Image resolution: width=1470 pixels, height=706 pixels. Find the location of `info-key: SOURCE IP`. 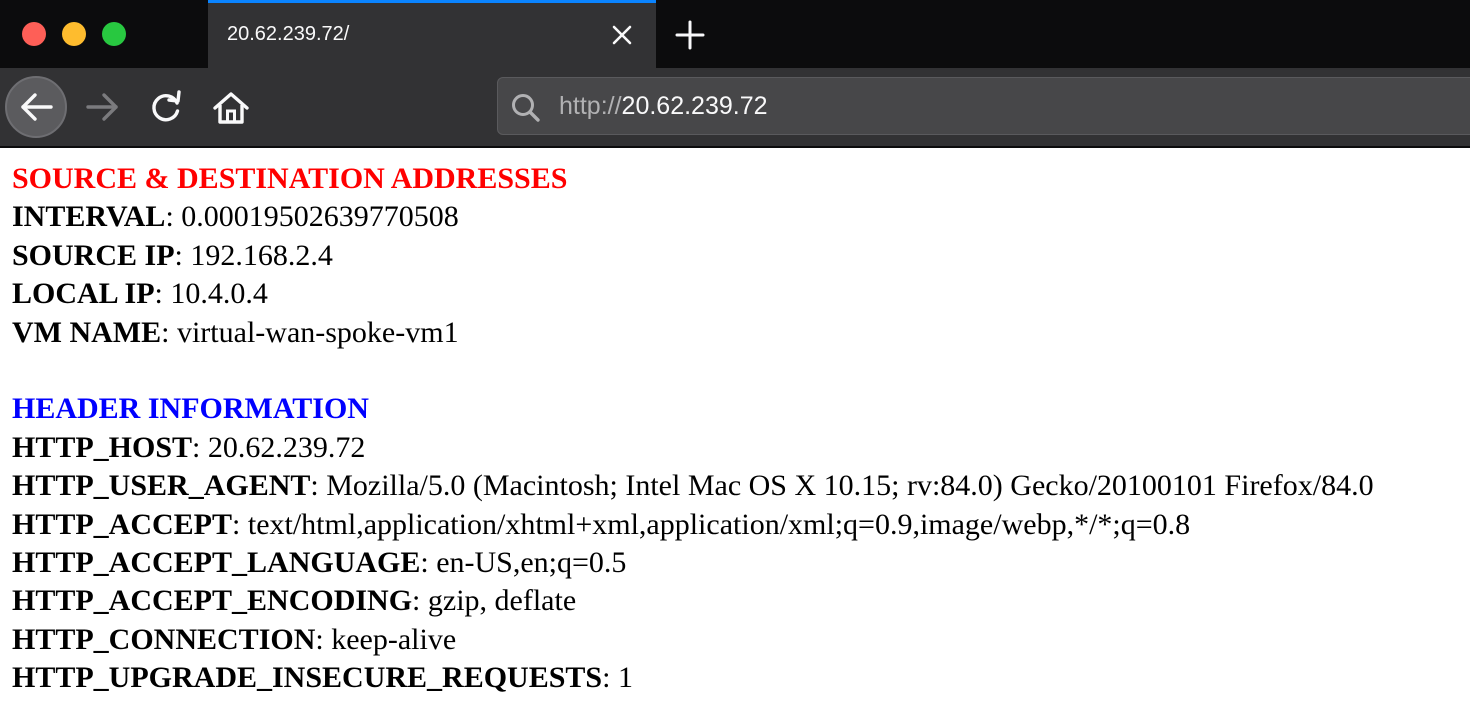

info-key: SOURCE IP is located at coordinates (93, 255).